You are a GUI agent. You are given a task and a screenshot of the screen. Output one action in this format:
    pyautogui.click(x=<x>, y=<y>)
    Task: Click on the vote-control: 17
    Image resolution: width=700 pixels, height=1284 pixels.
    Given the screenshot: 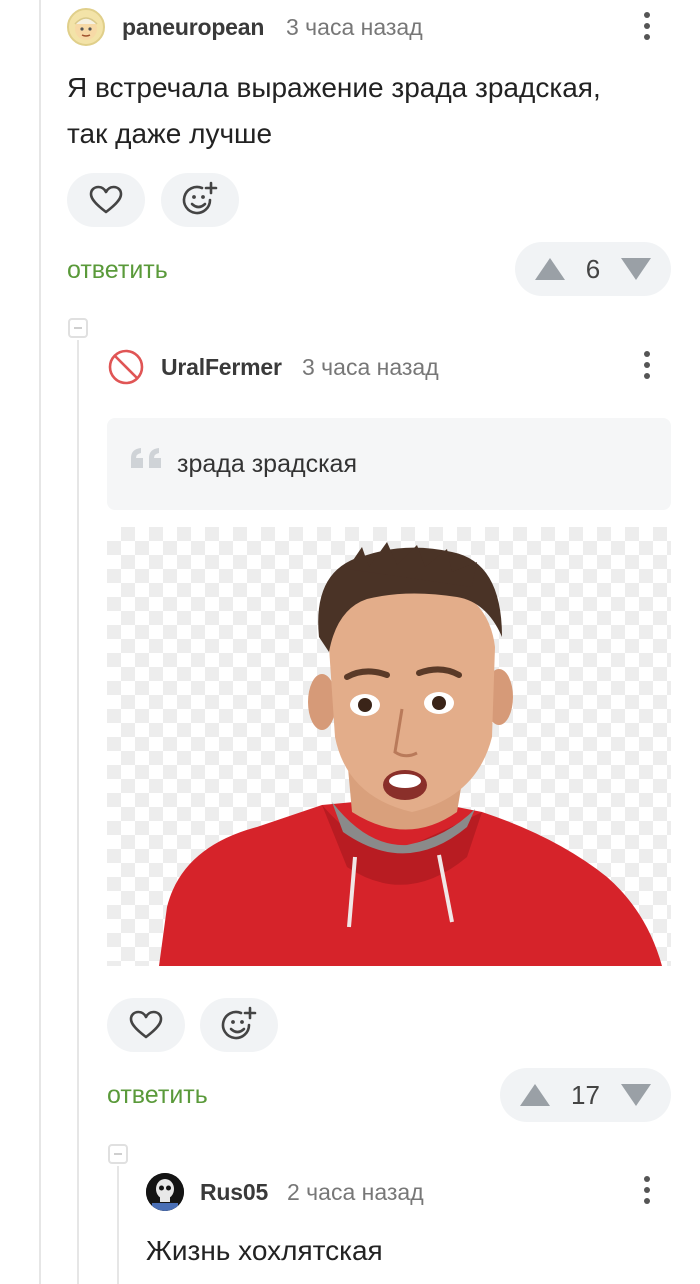 What is the action you would take?
    pyautogui.click(x=585, y=1095)
    